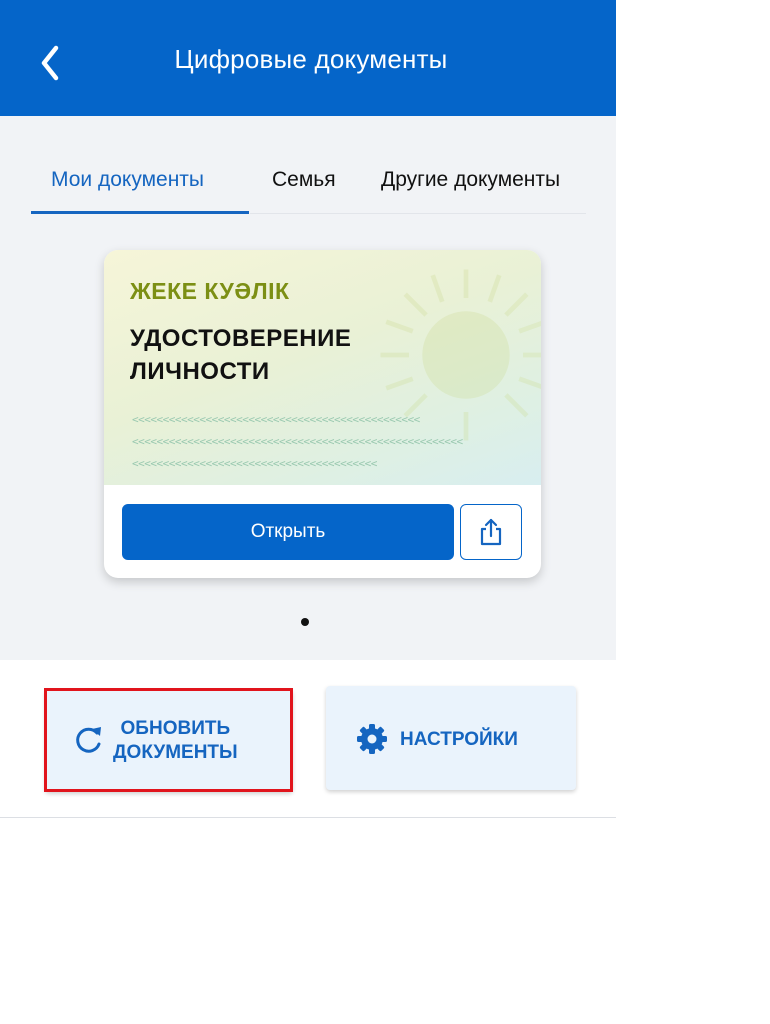 The image size is (770, 1024). I want to click on gear-icon, so click(372, 739).